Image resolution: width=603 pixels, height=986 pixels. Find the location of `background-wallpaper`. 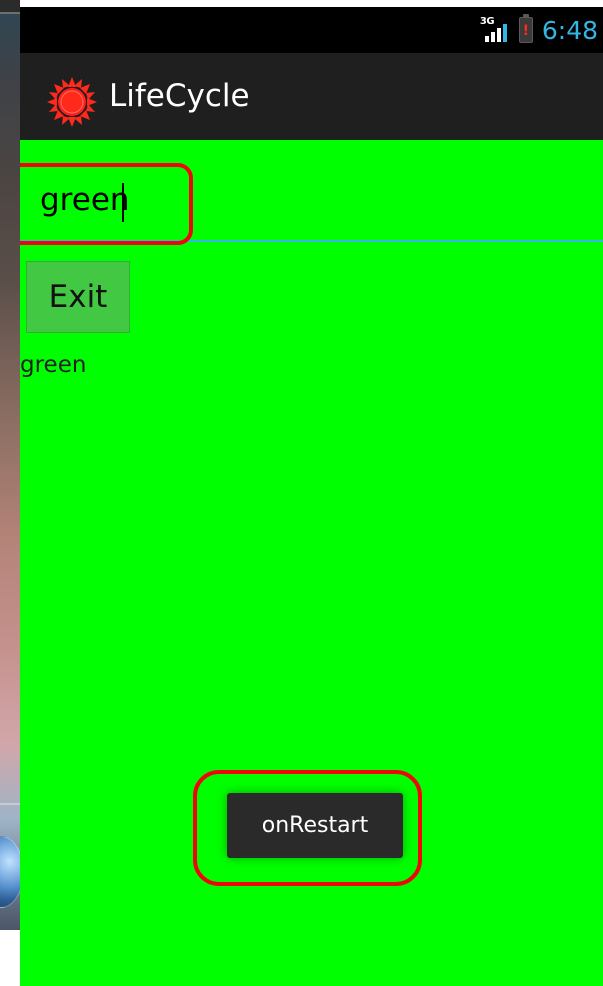

background-wallpaper is located at coordinates (12, 465).